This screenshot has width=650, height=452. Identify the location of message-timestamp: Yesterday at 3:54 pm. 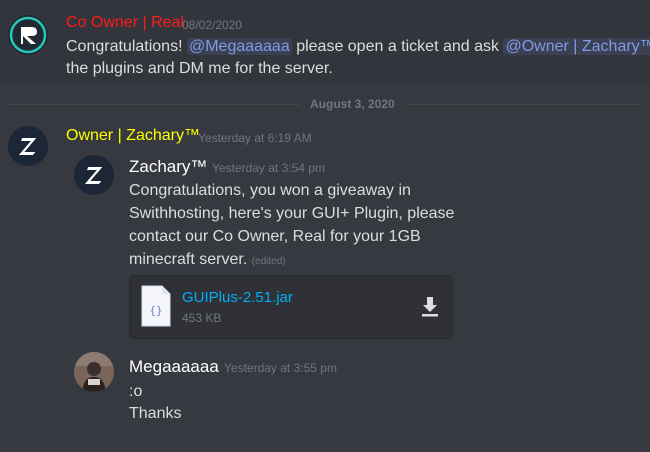
(268, 168).